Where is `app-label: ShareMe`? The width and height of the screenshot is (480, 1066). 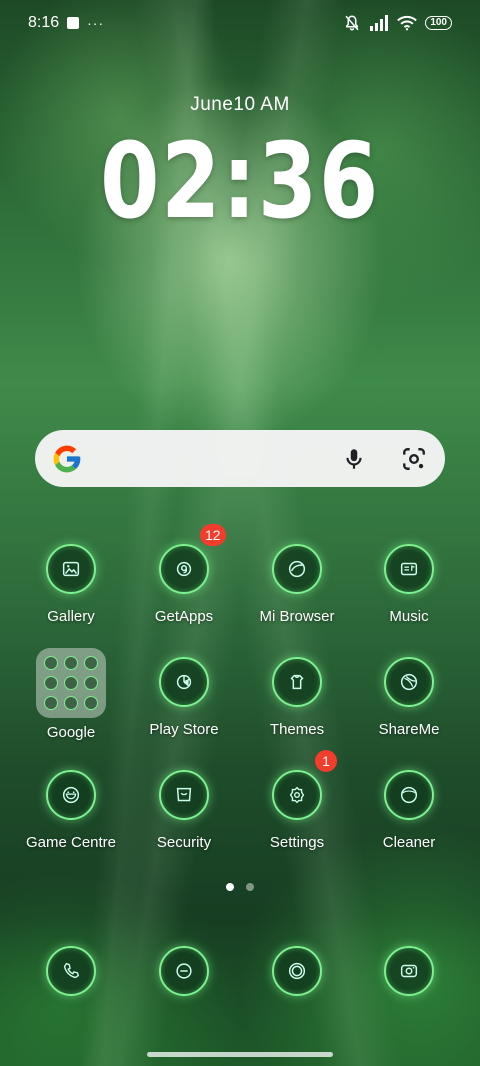 app-label: ShareMe is located at coordinates (409, 729).